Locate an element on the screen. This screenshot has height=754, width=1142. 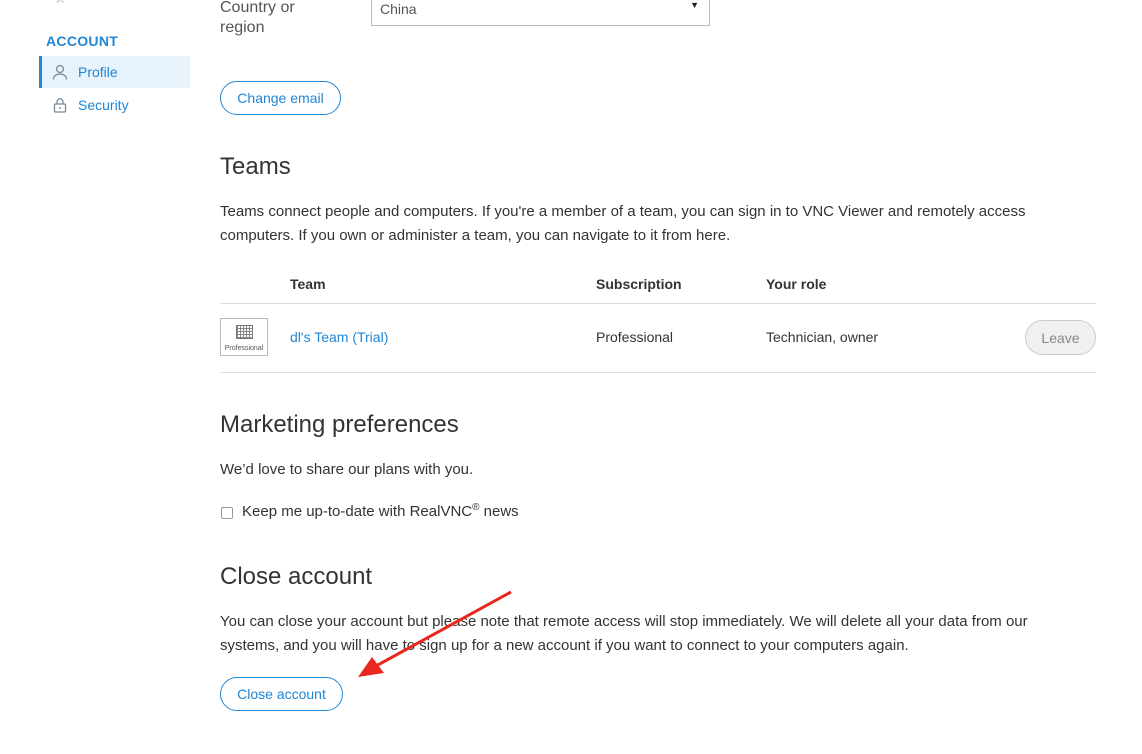
checkbox-label-suffix: news is located at coordinates (499, 511).